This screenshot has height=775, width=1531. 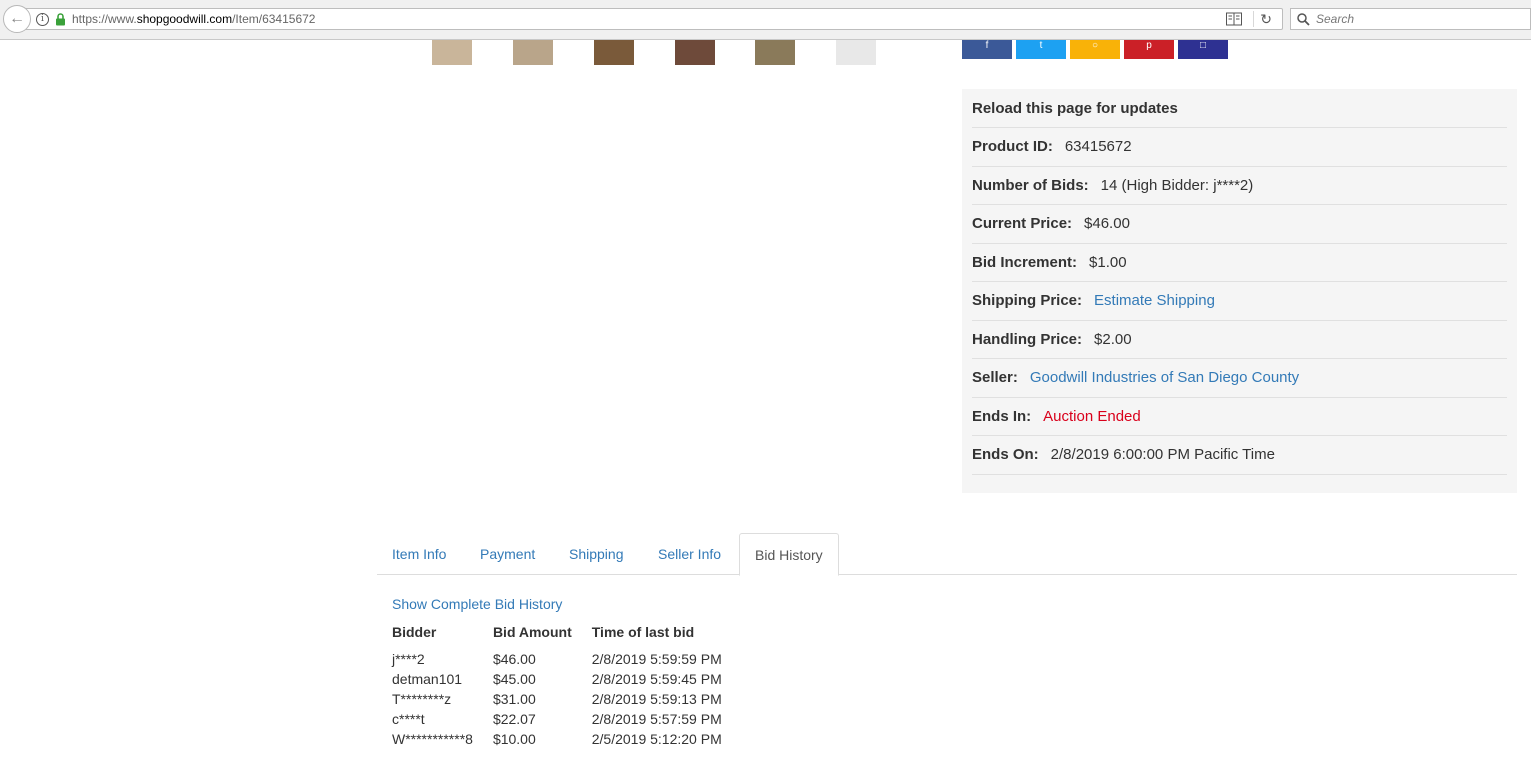 I want to click on table-header-row: Bidder Bid Amount Time of last bid, so click(x=567, y=632).